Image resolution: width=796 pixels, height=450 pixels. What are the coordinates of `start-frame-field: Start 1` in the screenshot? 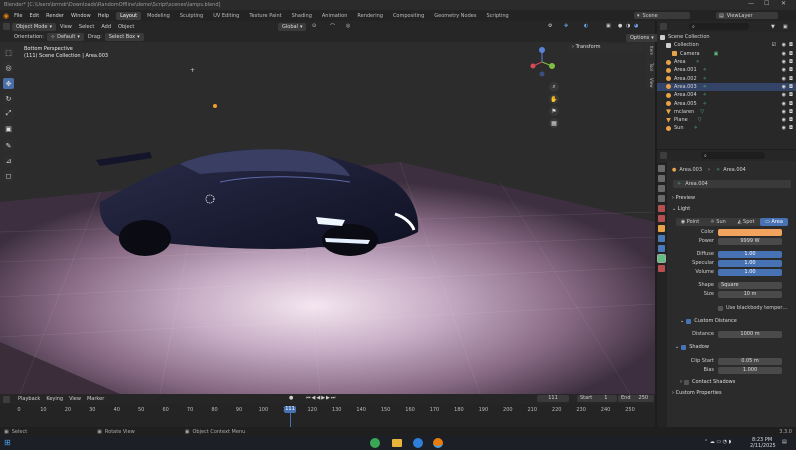 It's located at (597, 398).